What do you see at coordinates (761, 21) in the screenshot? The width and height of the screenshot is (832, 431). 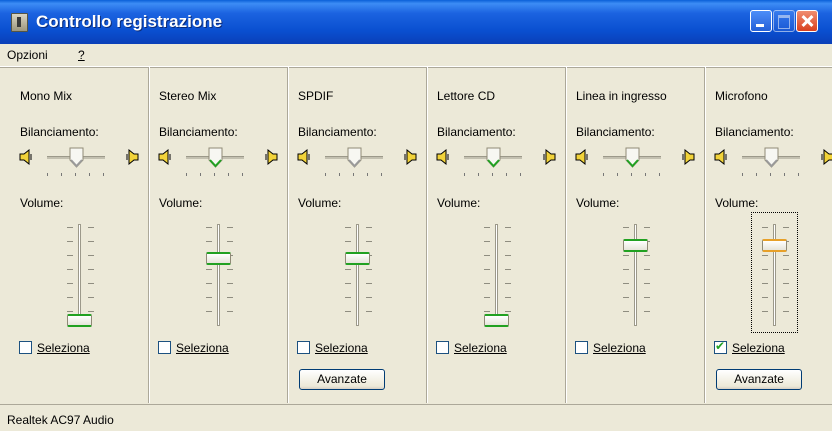 I see `minimize-button` at bounding box center [761, 21].